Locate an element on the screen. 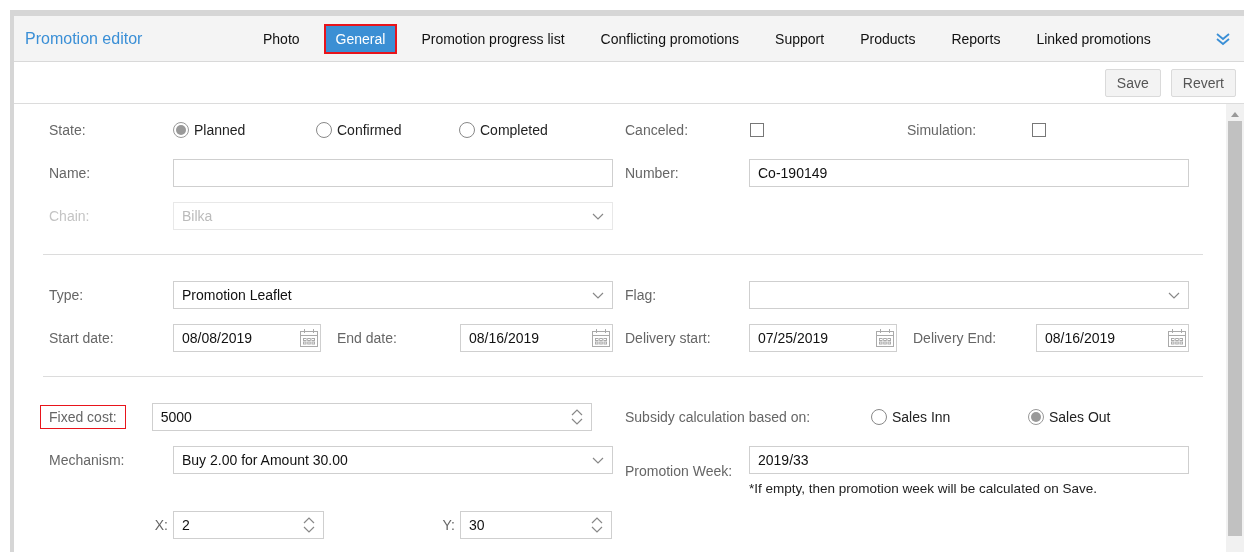 The width and height of the screenshot is (1244, 552). tab: Reports is located at coordinates (976, 38).